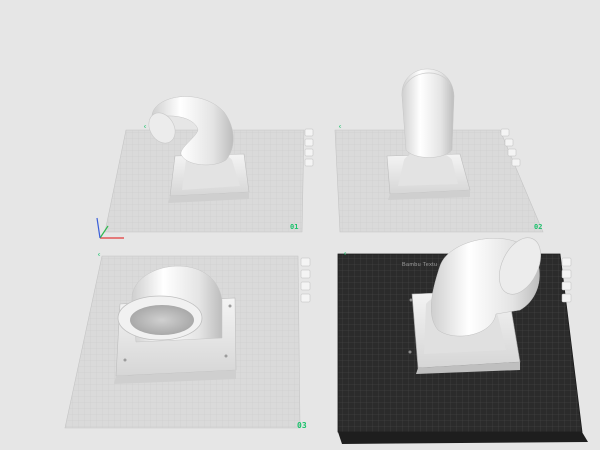 This screenshot has width=600, height=450. I want to click on plate-number-label: 01, so click(294, 227).